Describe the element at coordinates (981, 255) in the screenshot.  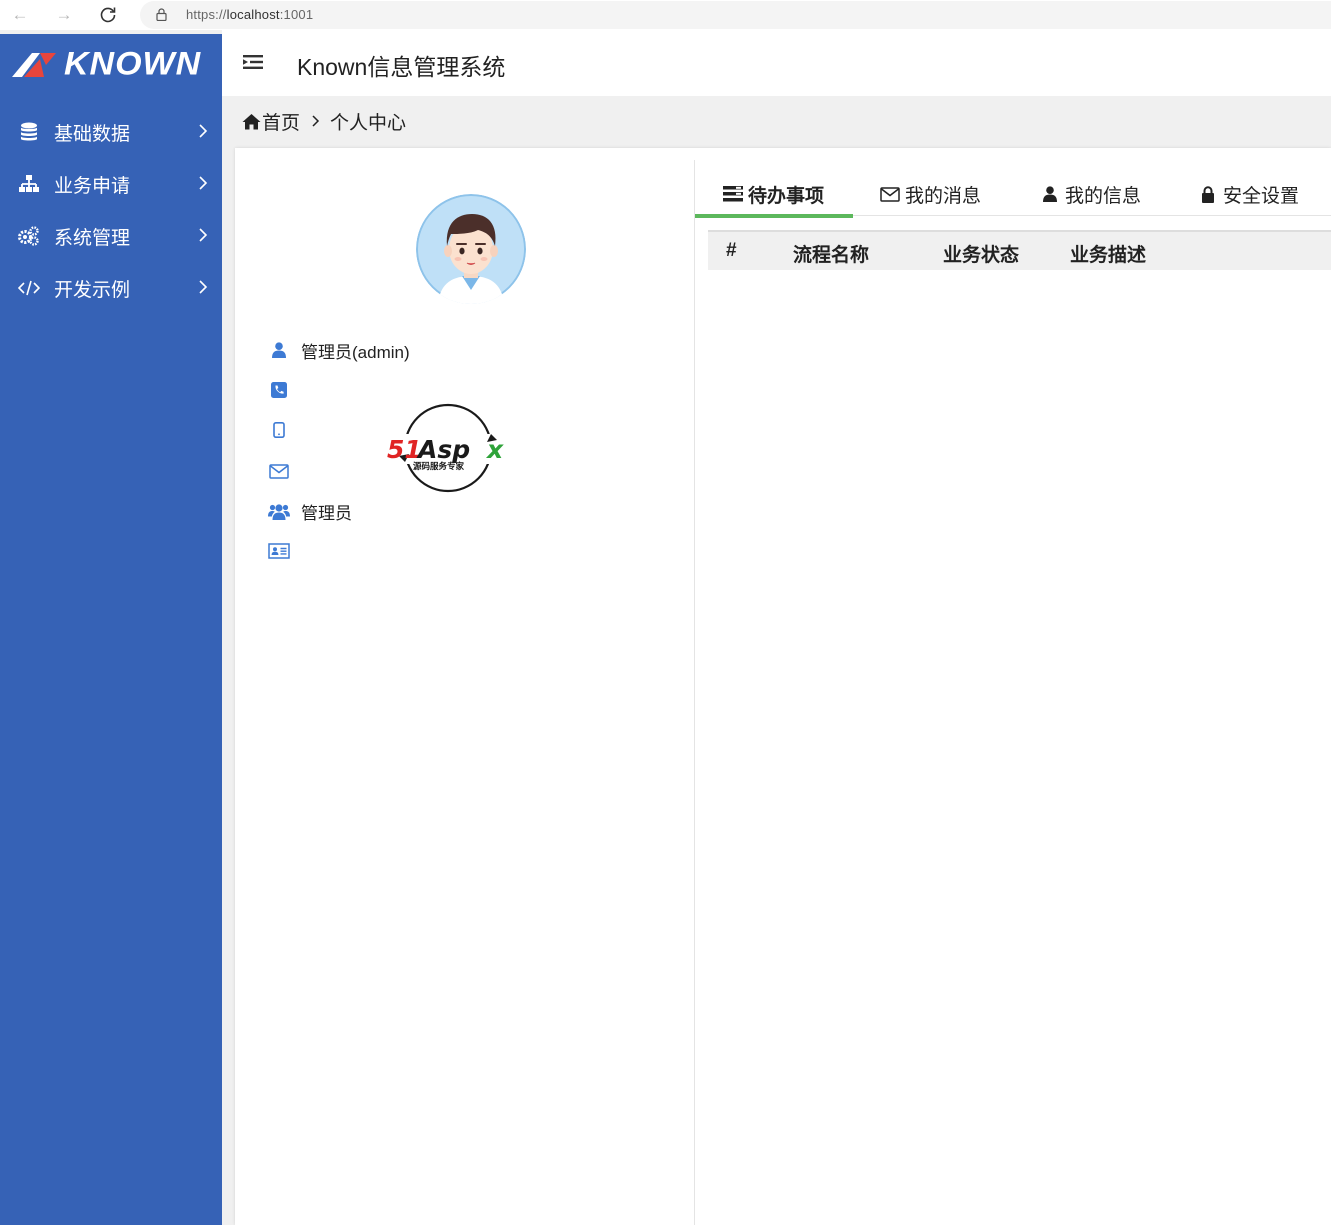
I see `column-header-status: 业务状态` at that location.